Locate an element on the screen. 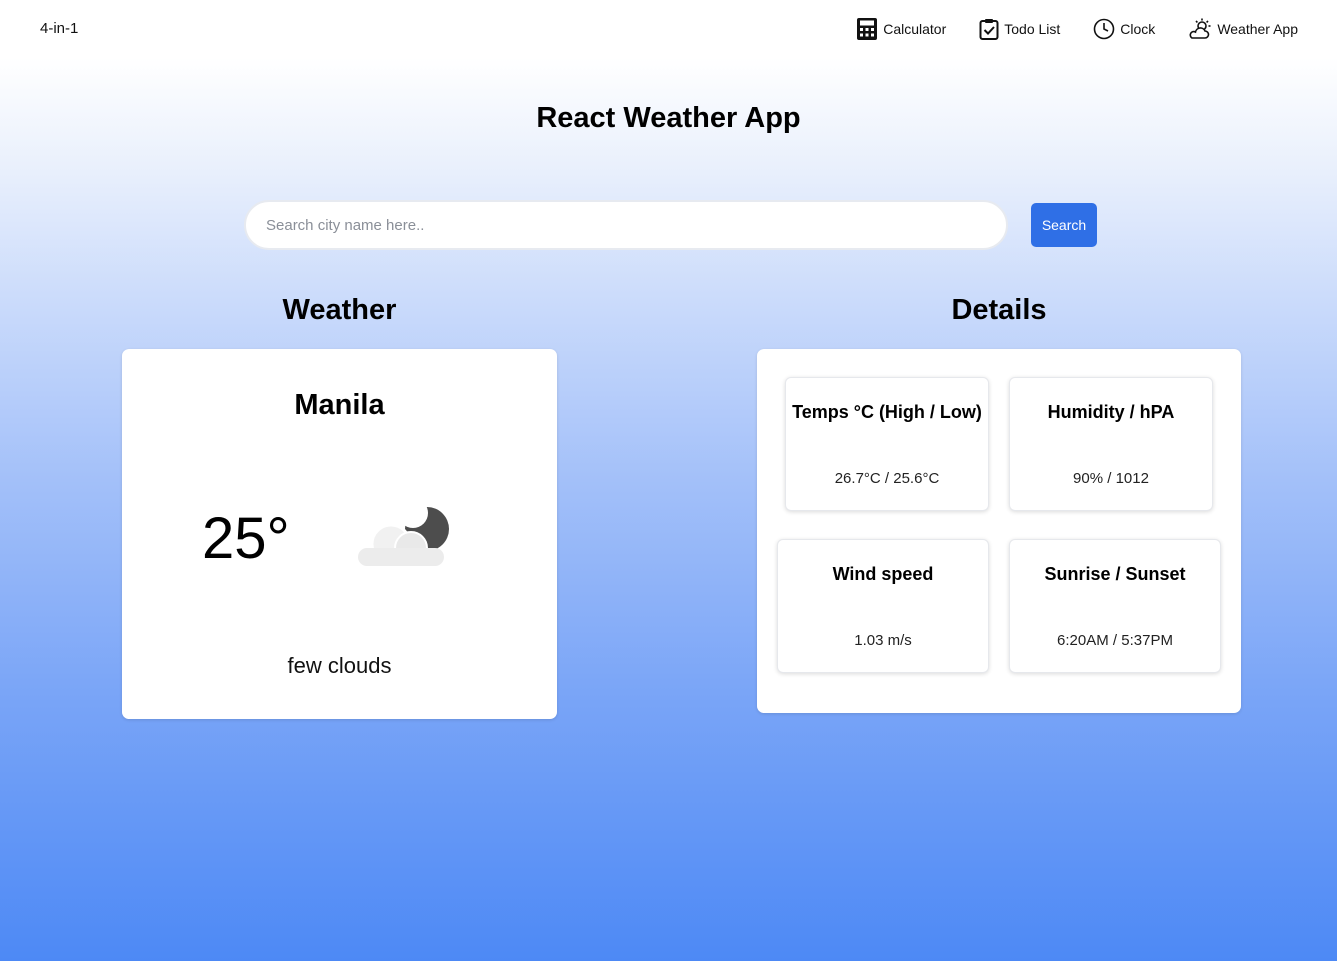 This screenshot has width=1337, height=961. detail-box-temps: Temps °C (High / Low) 26.7°C / 25.6°C is located at coordinates (887, 444).